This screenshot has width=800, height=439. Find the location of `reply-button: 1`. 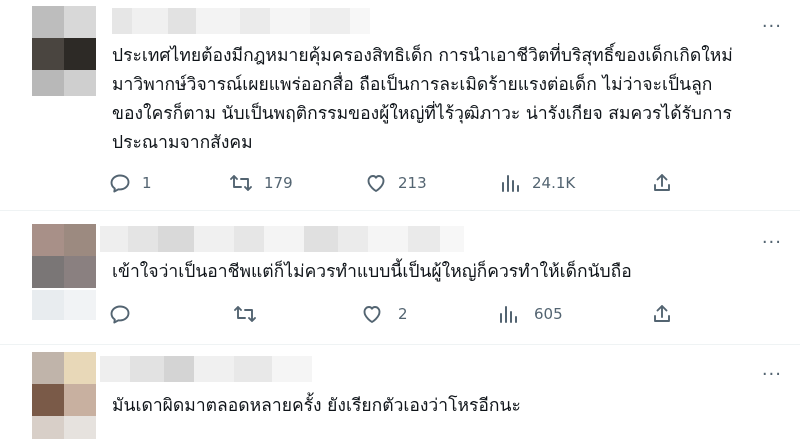

reply-button: 1 is located at coordinates (130, 183).